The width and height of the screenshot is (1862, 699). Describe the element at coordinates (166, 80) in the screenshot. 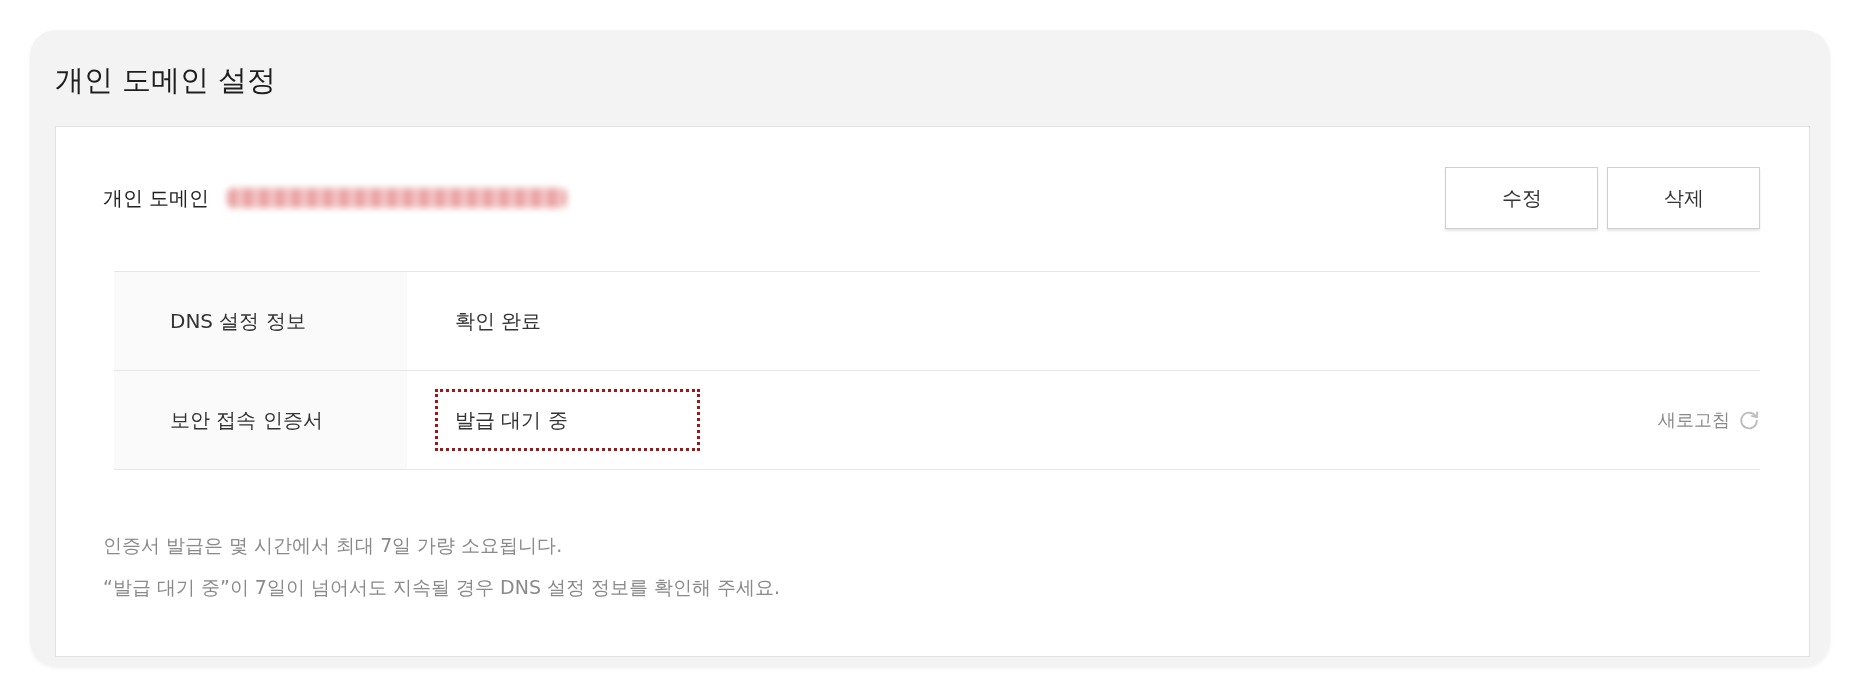

I see `panel-title: 개인 도메인 설정` at that location.